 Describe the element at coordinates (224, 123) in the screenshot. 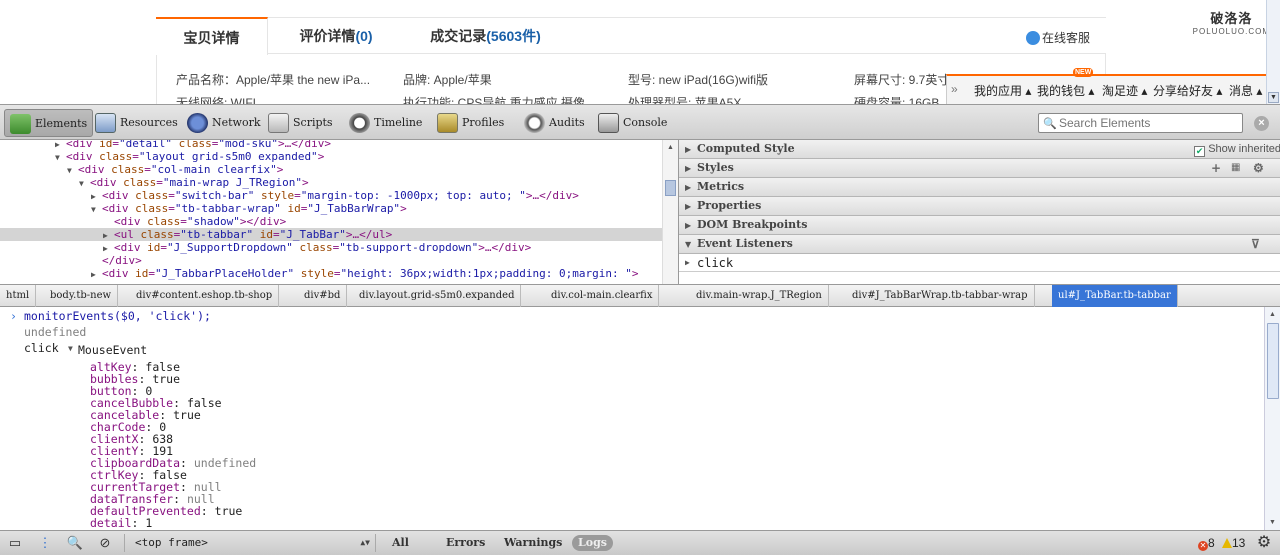

I see `panel-network: Network` at that location.